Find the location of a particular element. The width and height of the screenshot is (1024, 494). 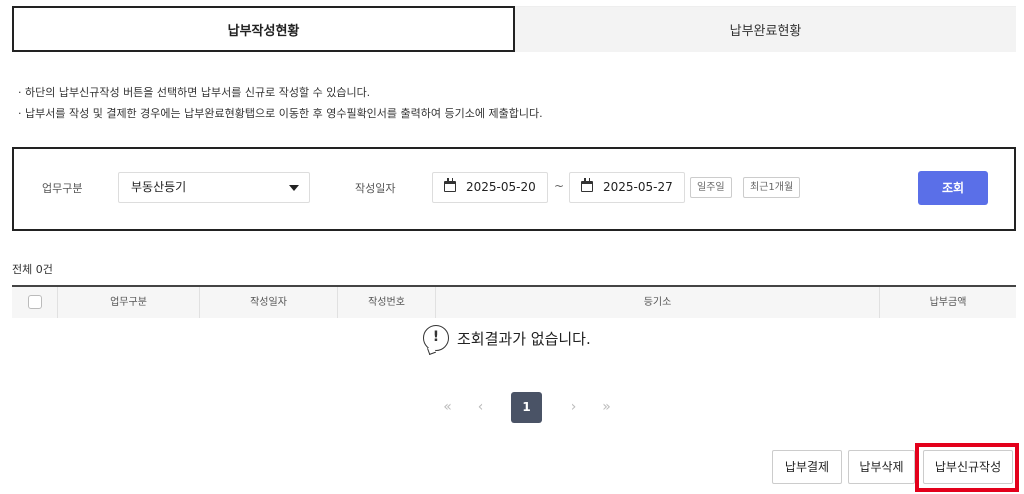

empty-state: ! 조회결과가 없습니다. is located at coordinates (507, 338).